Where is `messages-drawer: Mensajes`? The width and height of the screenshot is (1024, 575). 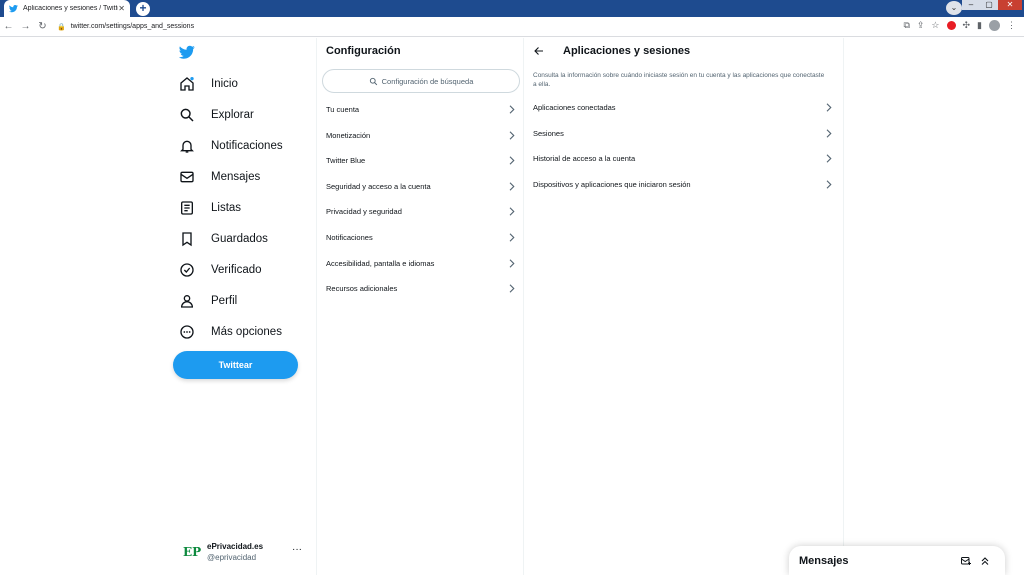
messages-drawer: Mensajes is located at coordinates (897, 560).